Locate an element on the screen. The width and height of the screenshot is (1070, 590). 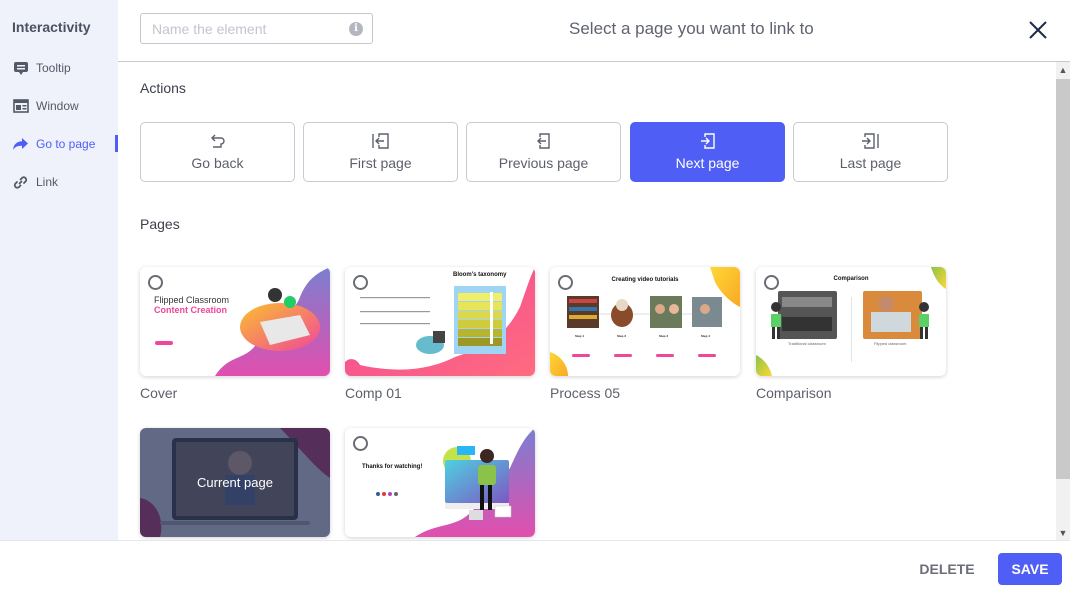
share-arrow-icon is located at coordinates (20, 144).